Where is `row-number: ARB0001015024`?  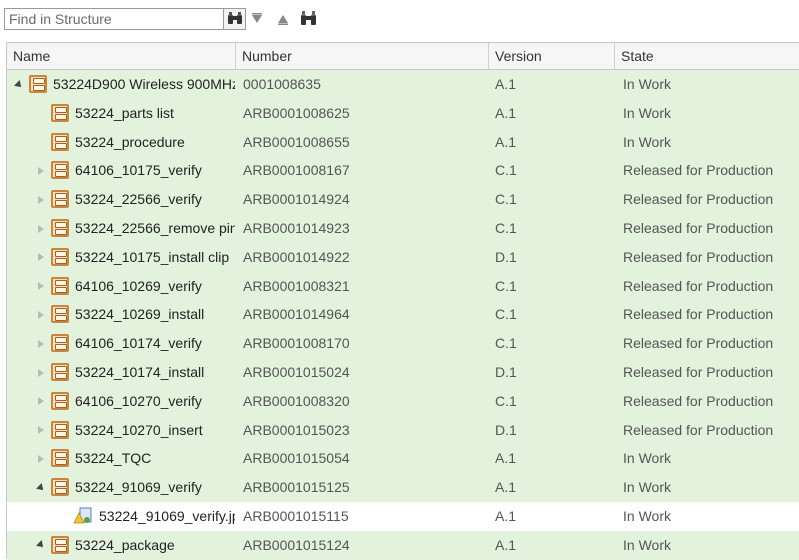 row-number: ARB0001015024 is located at coordinates (296, 372).